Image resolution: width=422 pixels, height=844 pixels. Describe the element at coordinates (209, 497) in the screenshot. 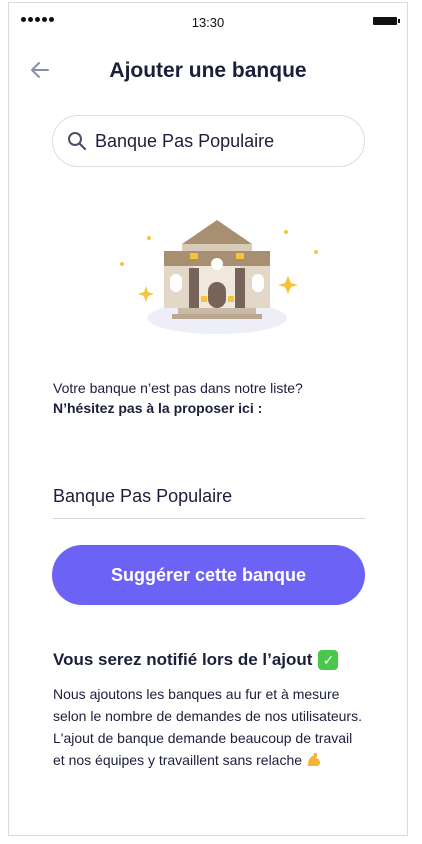

I see `bank-name-field: Banque Pas Populaire` at that location.